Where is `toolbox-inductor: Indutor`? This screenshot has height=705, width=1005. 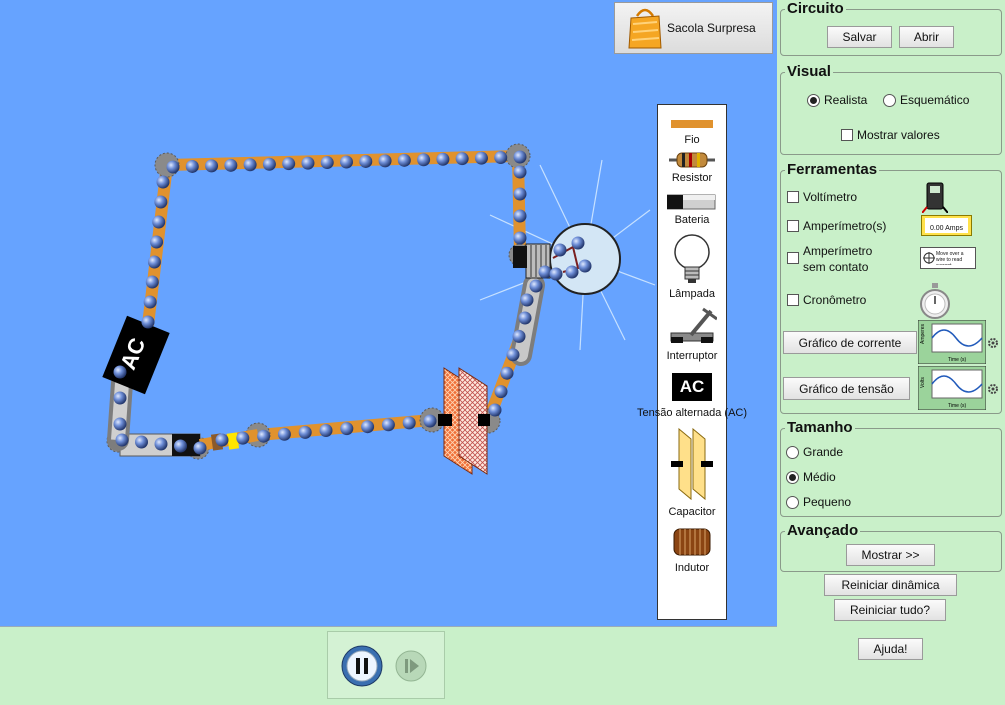
toolbox-inductor: Indutor is located at coordinates (692, 549).